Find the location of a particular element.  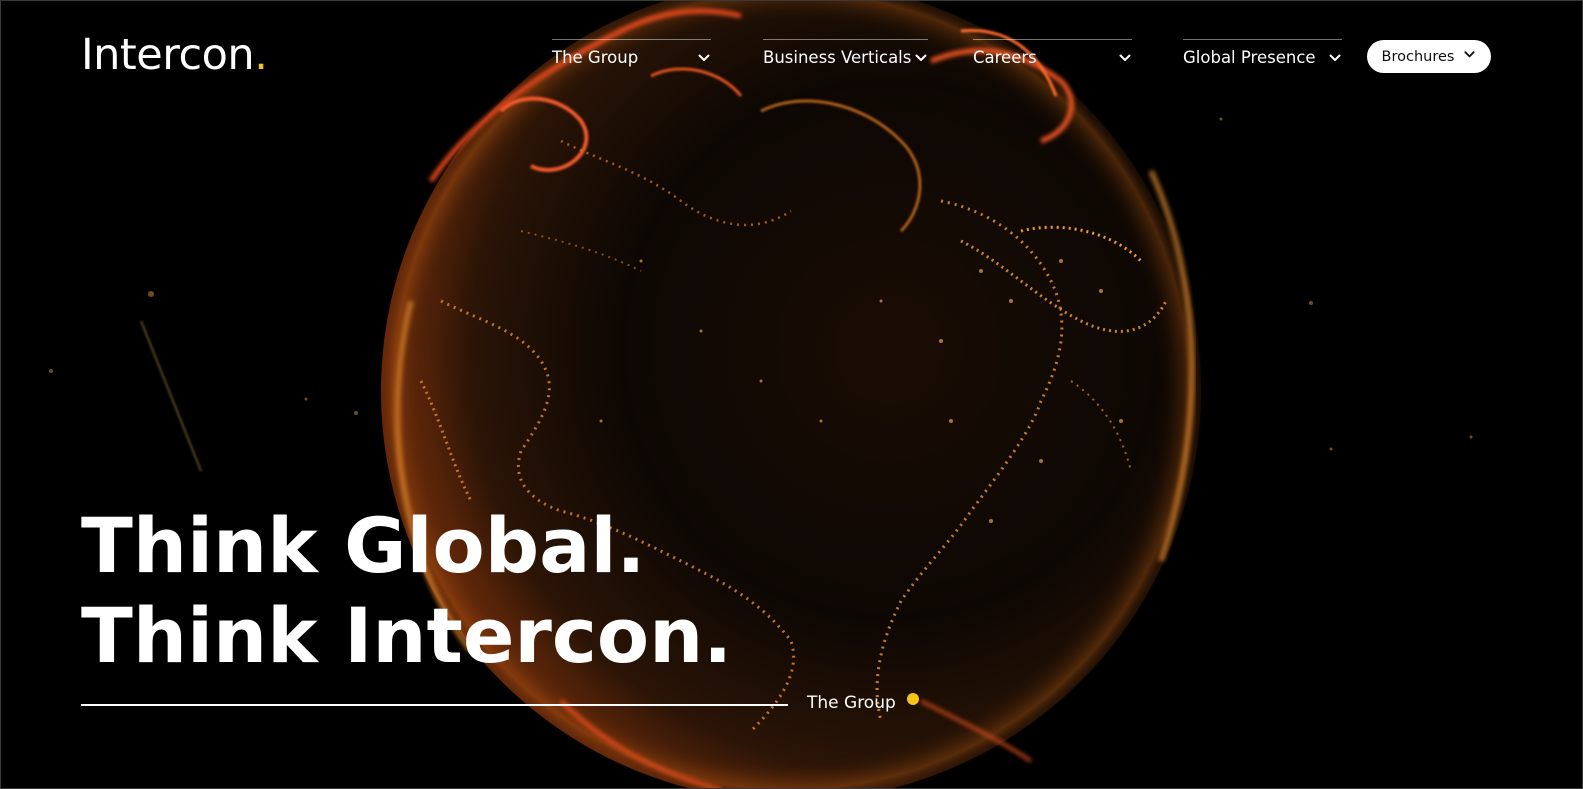

nav-item-label: Careers is located at coordinates (1005, 57).